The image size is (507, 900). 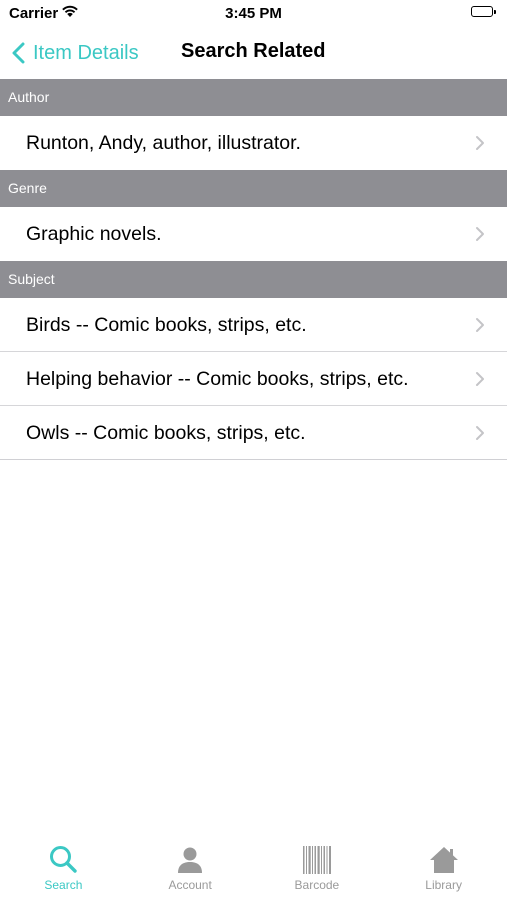 I want to click on list-item: Graphic novels., so click(x=253, y=234).